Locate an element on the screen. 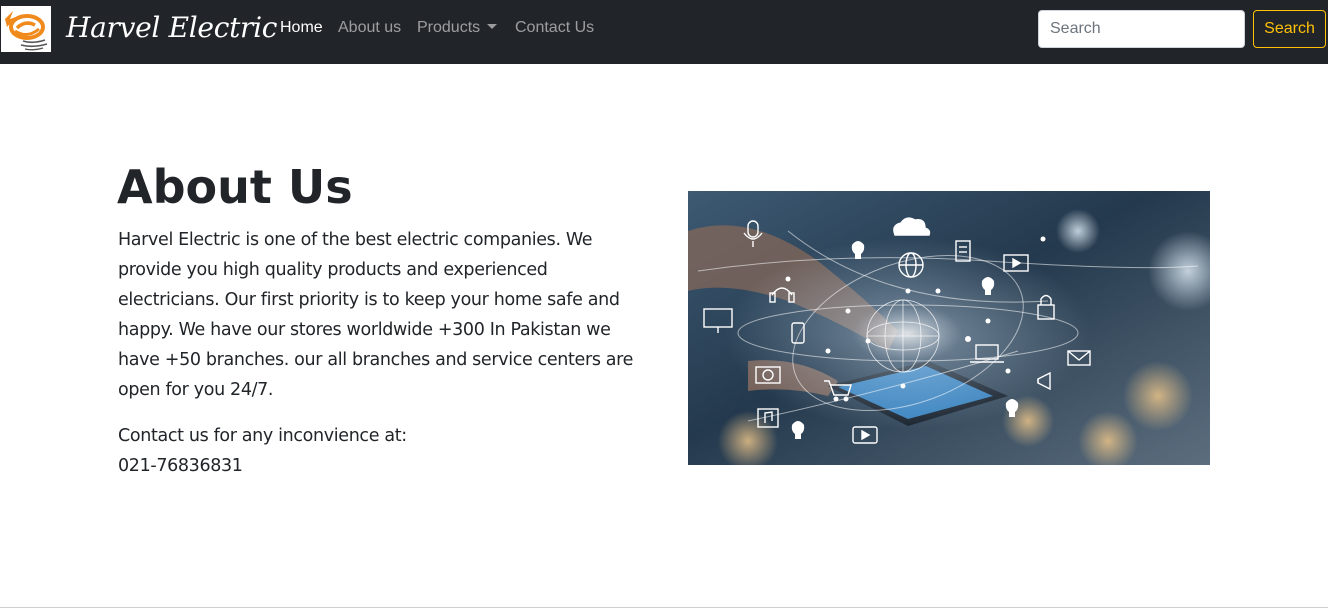 This screenshot has height=610, width=1328. nav-link-about-us: About us is located at coordinates (369, 28).